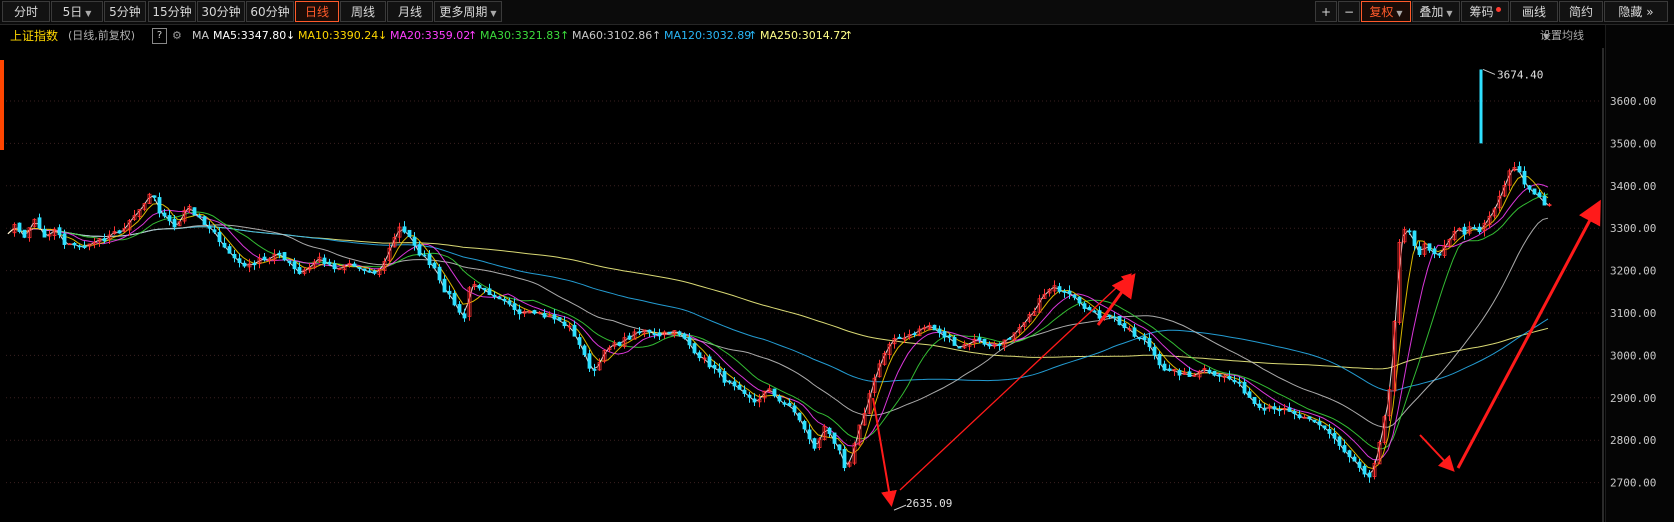 The height and width of the screenshot is (522, 1674). Describe the element at coordinates (929, 503) in the screenshot. I see `low-annotation: 2635.09` at that location.